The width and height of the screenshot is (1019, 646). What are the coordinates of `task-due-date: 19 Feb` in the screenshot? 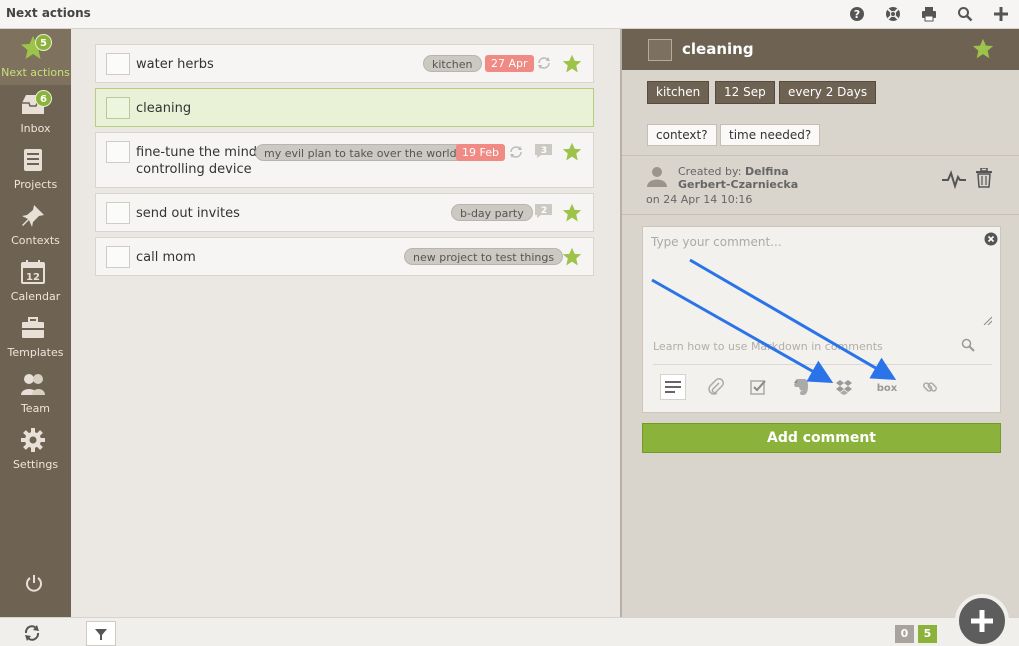 It's located at (480, 152).